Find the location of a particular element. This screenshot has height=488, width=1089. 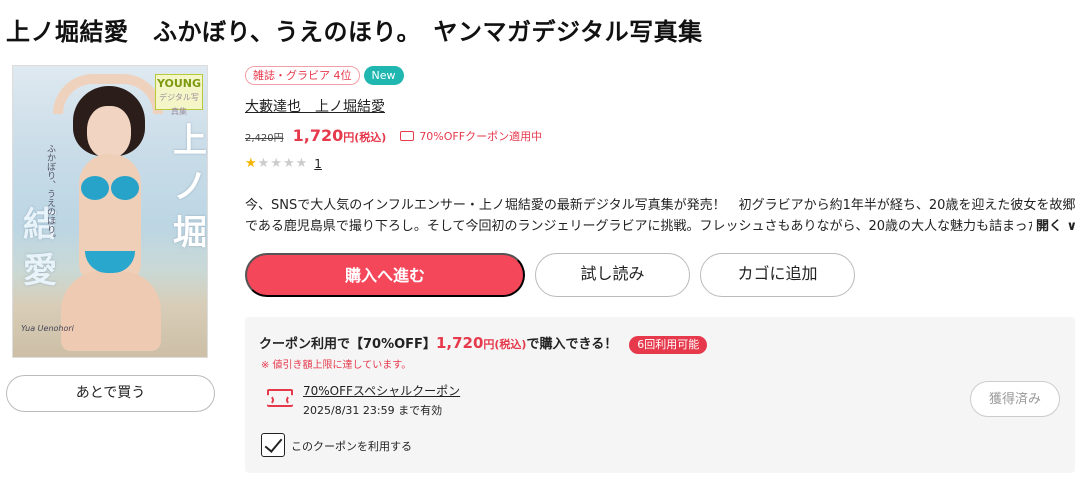

rating: ★ ★ ★ ★ ★ 1 is located at coordinates (283, 163).